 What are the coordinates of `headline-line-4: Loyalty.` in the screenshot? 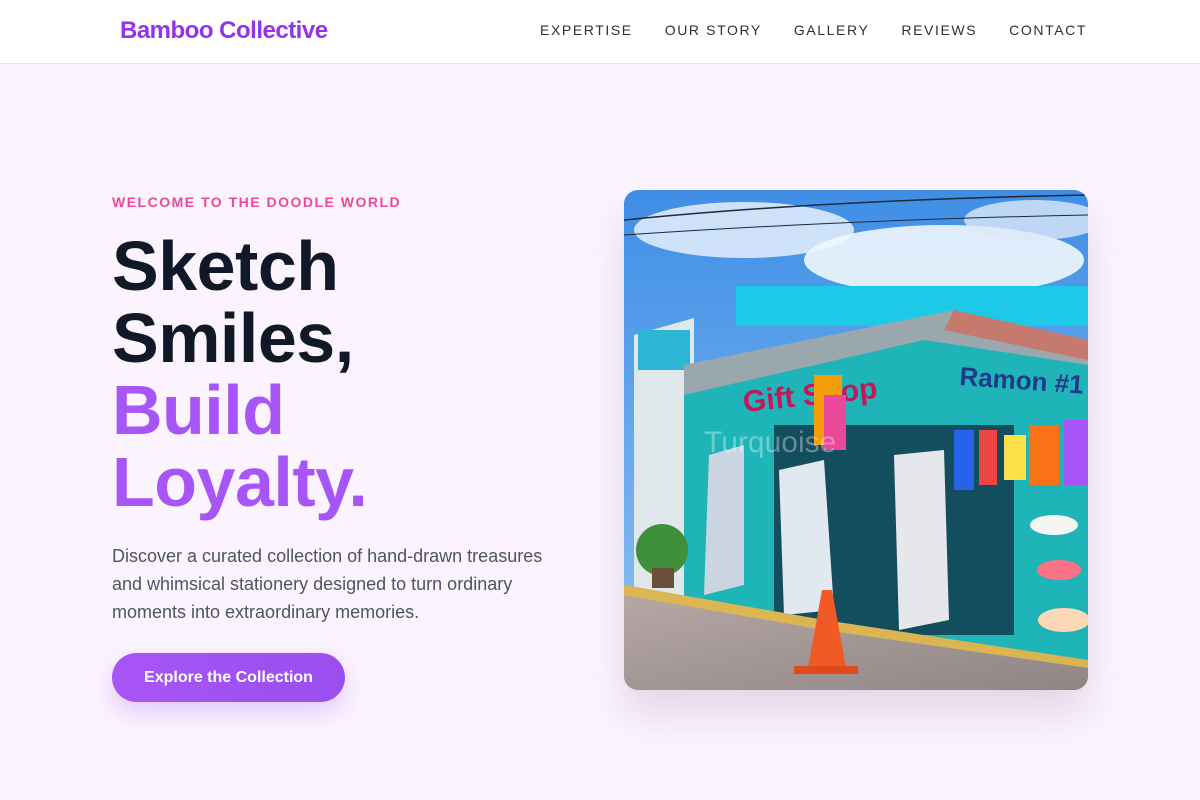 It's located at (240, 482).